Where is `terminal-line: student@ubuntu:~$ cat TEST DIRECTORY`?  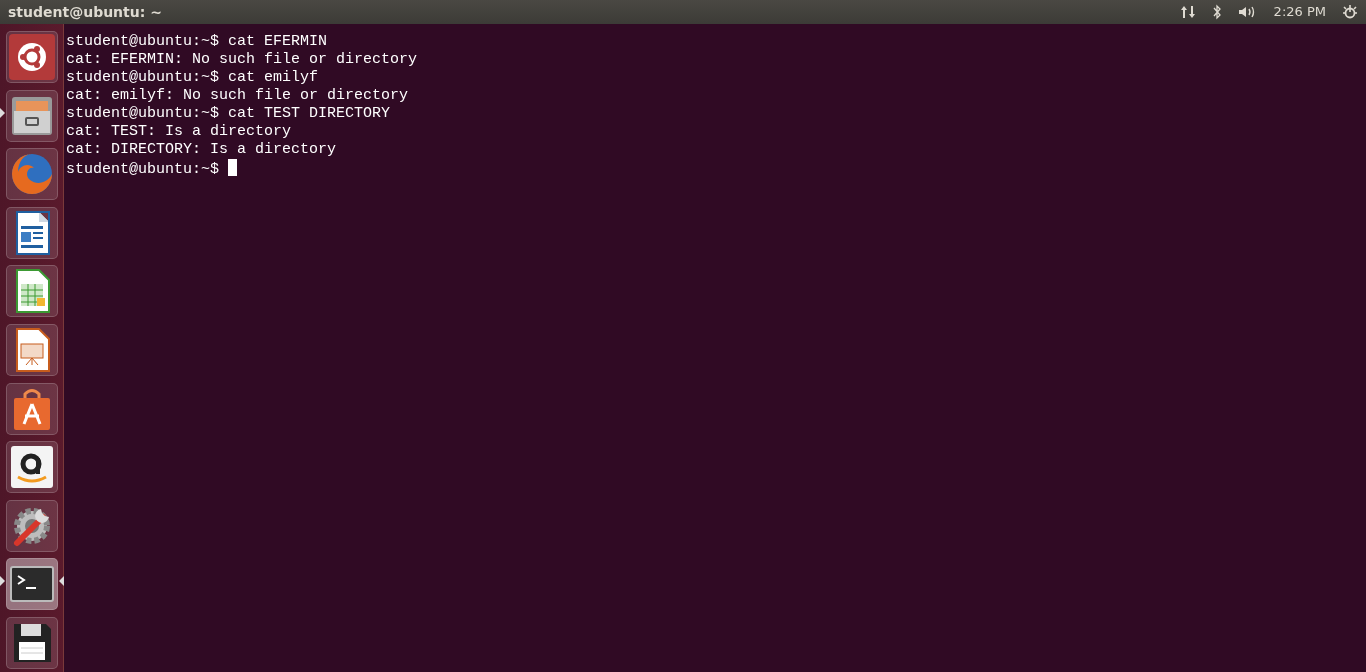
terminal-line: student@ubuntu:~$ cat TEST DIRECTORY is located at coordinates (228, 114).